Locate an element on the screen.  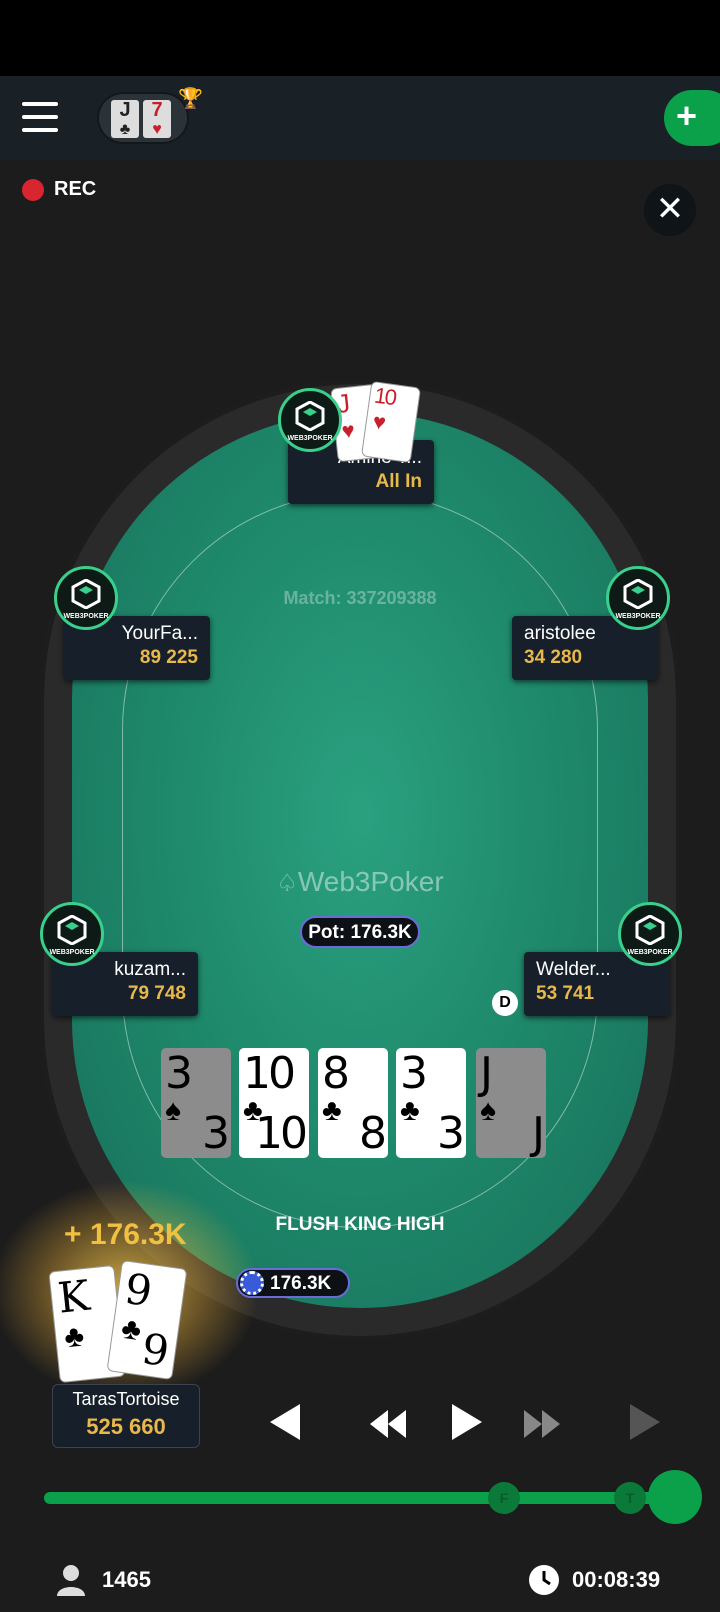
board-card-3: 8 ♣ 8 is located at coordinates (353, 1103).